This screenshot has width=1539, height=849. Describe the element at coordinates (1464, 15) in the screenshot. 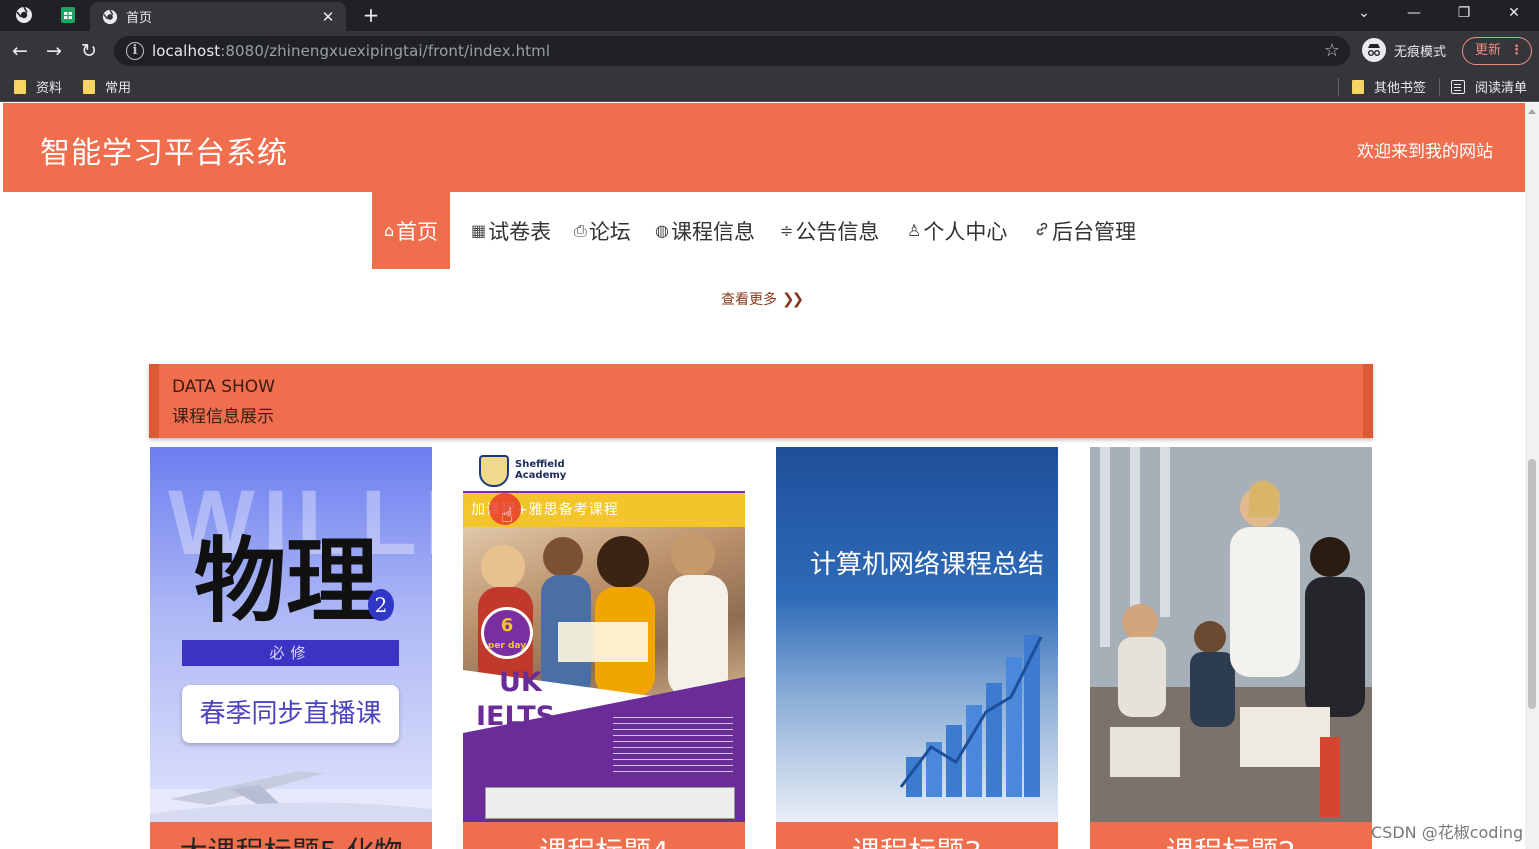

I see `restore-icon: ❐` at that location.